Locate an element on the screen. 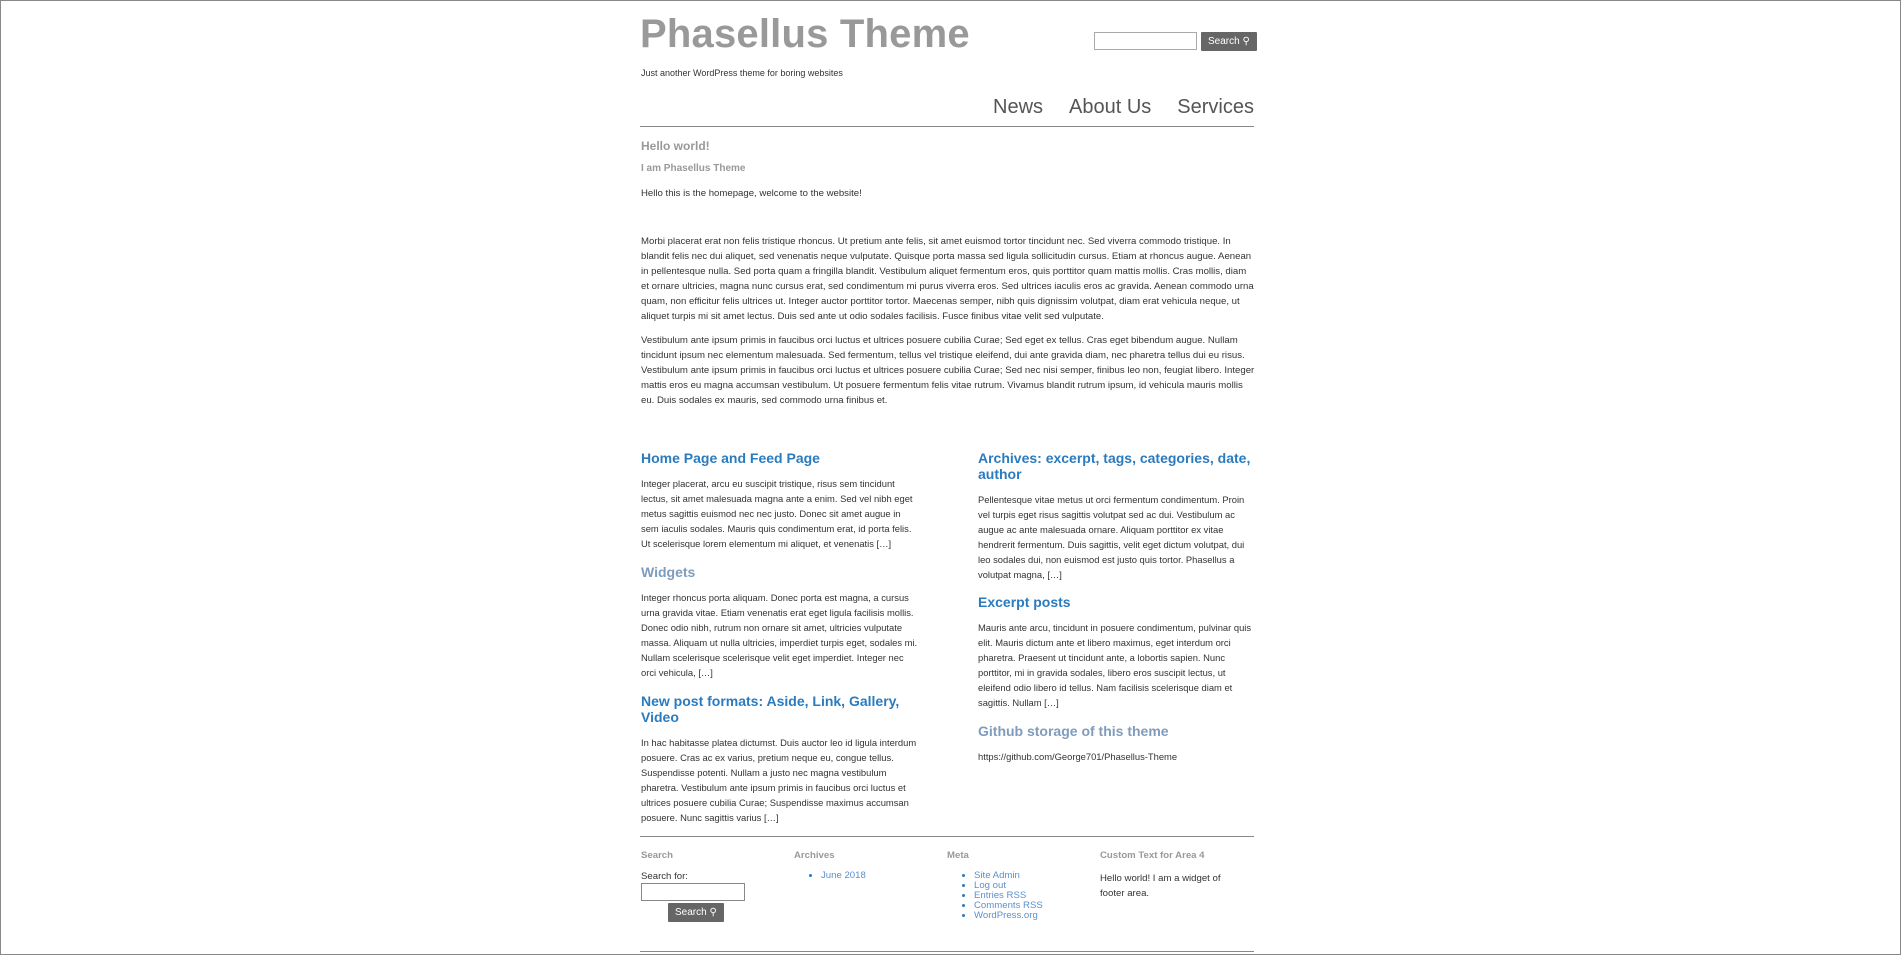 This screenshot has width=1901, height=955. search-button: Search ⚲ is located at coordinates (1229, 41).